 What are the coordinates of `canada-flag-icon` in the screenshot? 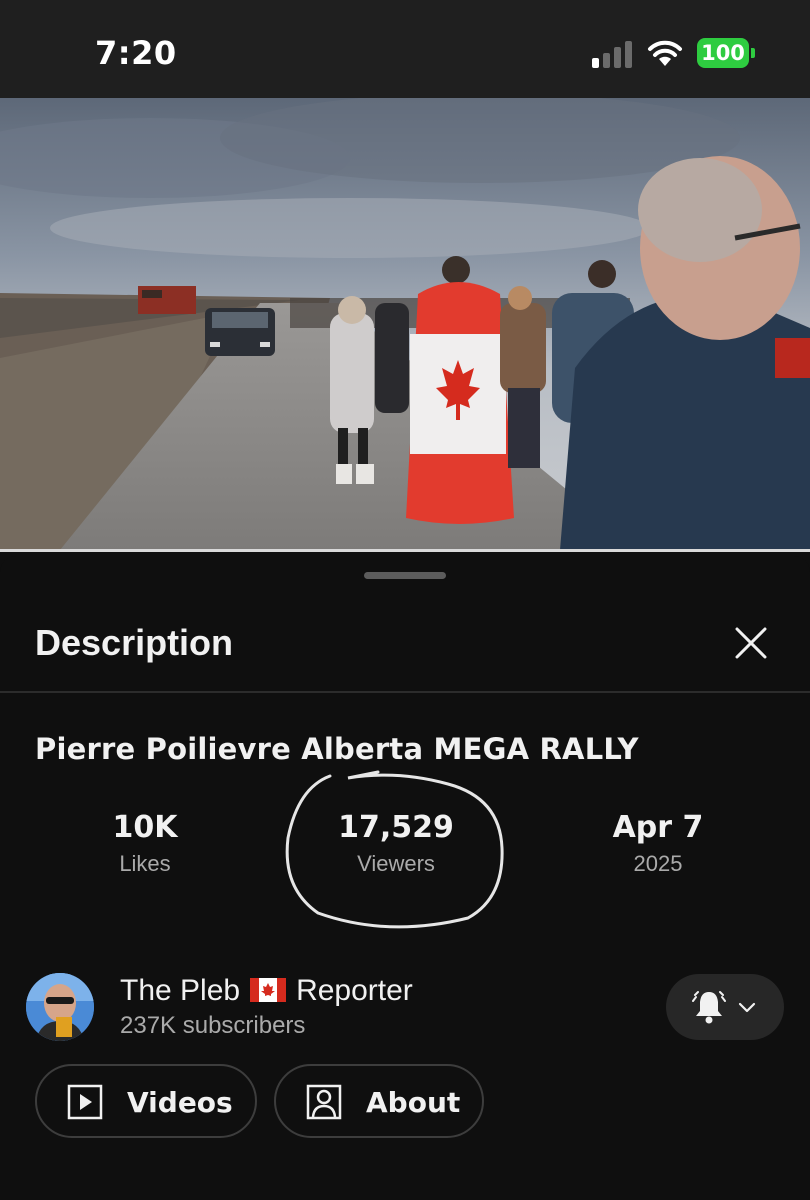 It's located at (268, 989).